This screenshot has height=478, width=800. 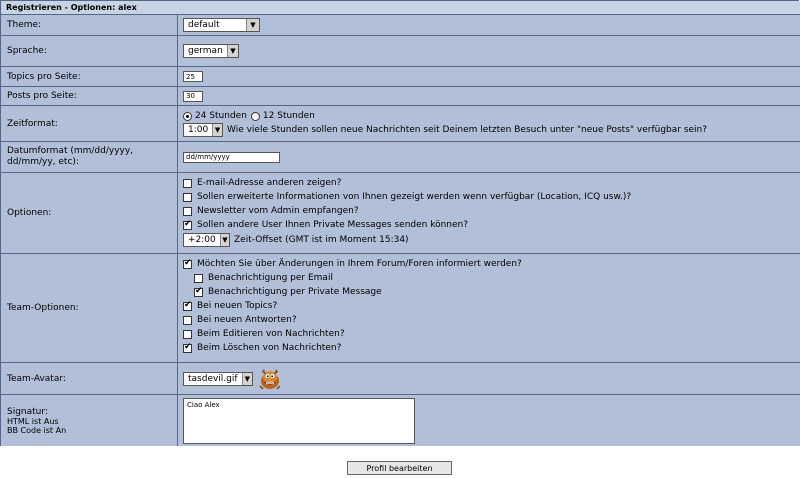 What do you see at coordinates (237, 306) in the screenshot?
I see `new-topics-checkbox-label: Bei neuen Topics?` at bounding box center [237, 306].